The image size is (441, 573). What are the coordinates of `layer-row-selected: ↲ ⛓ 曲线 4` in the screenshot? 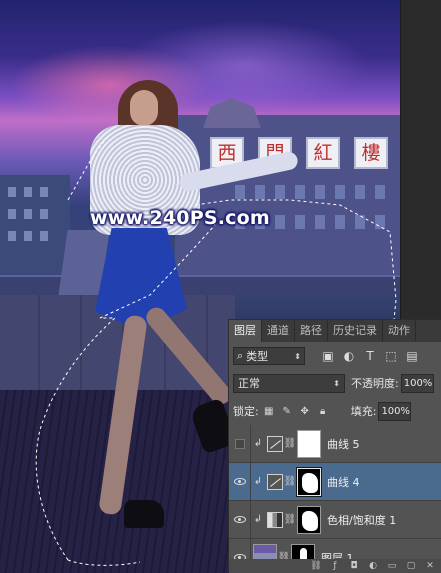 It's located at (335, 481).